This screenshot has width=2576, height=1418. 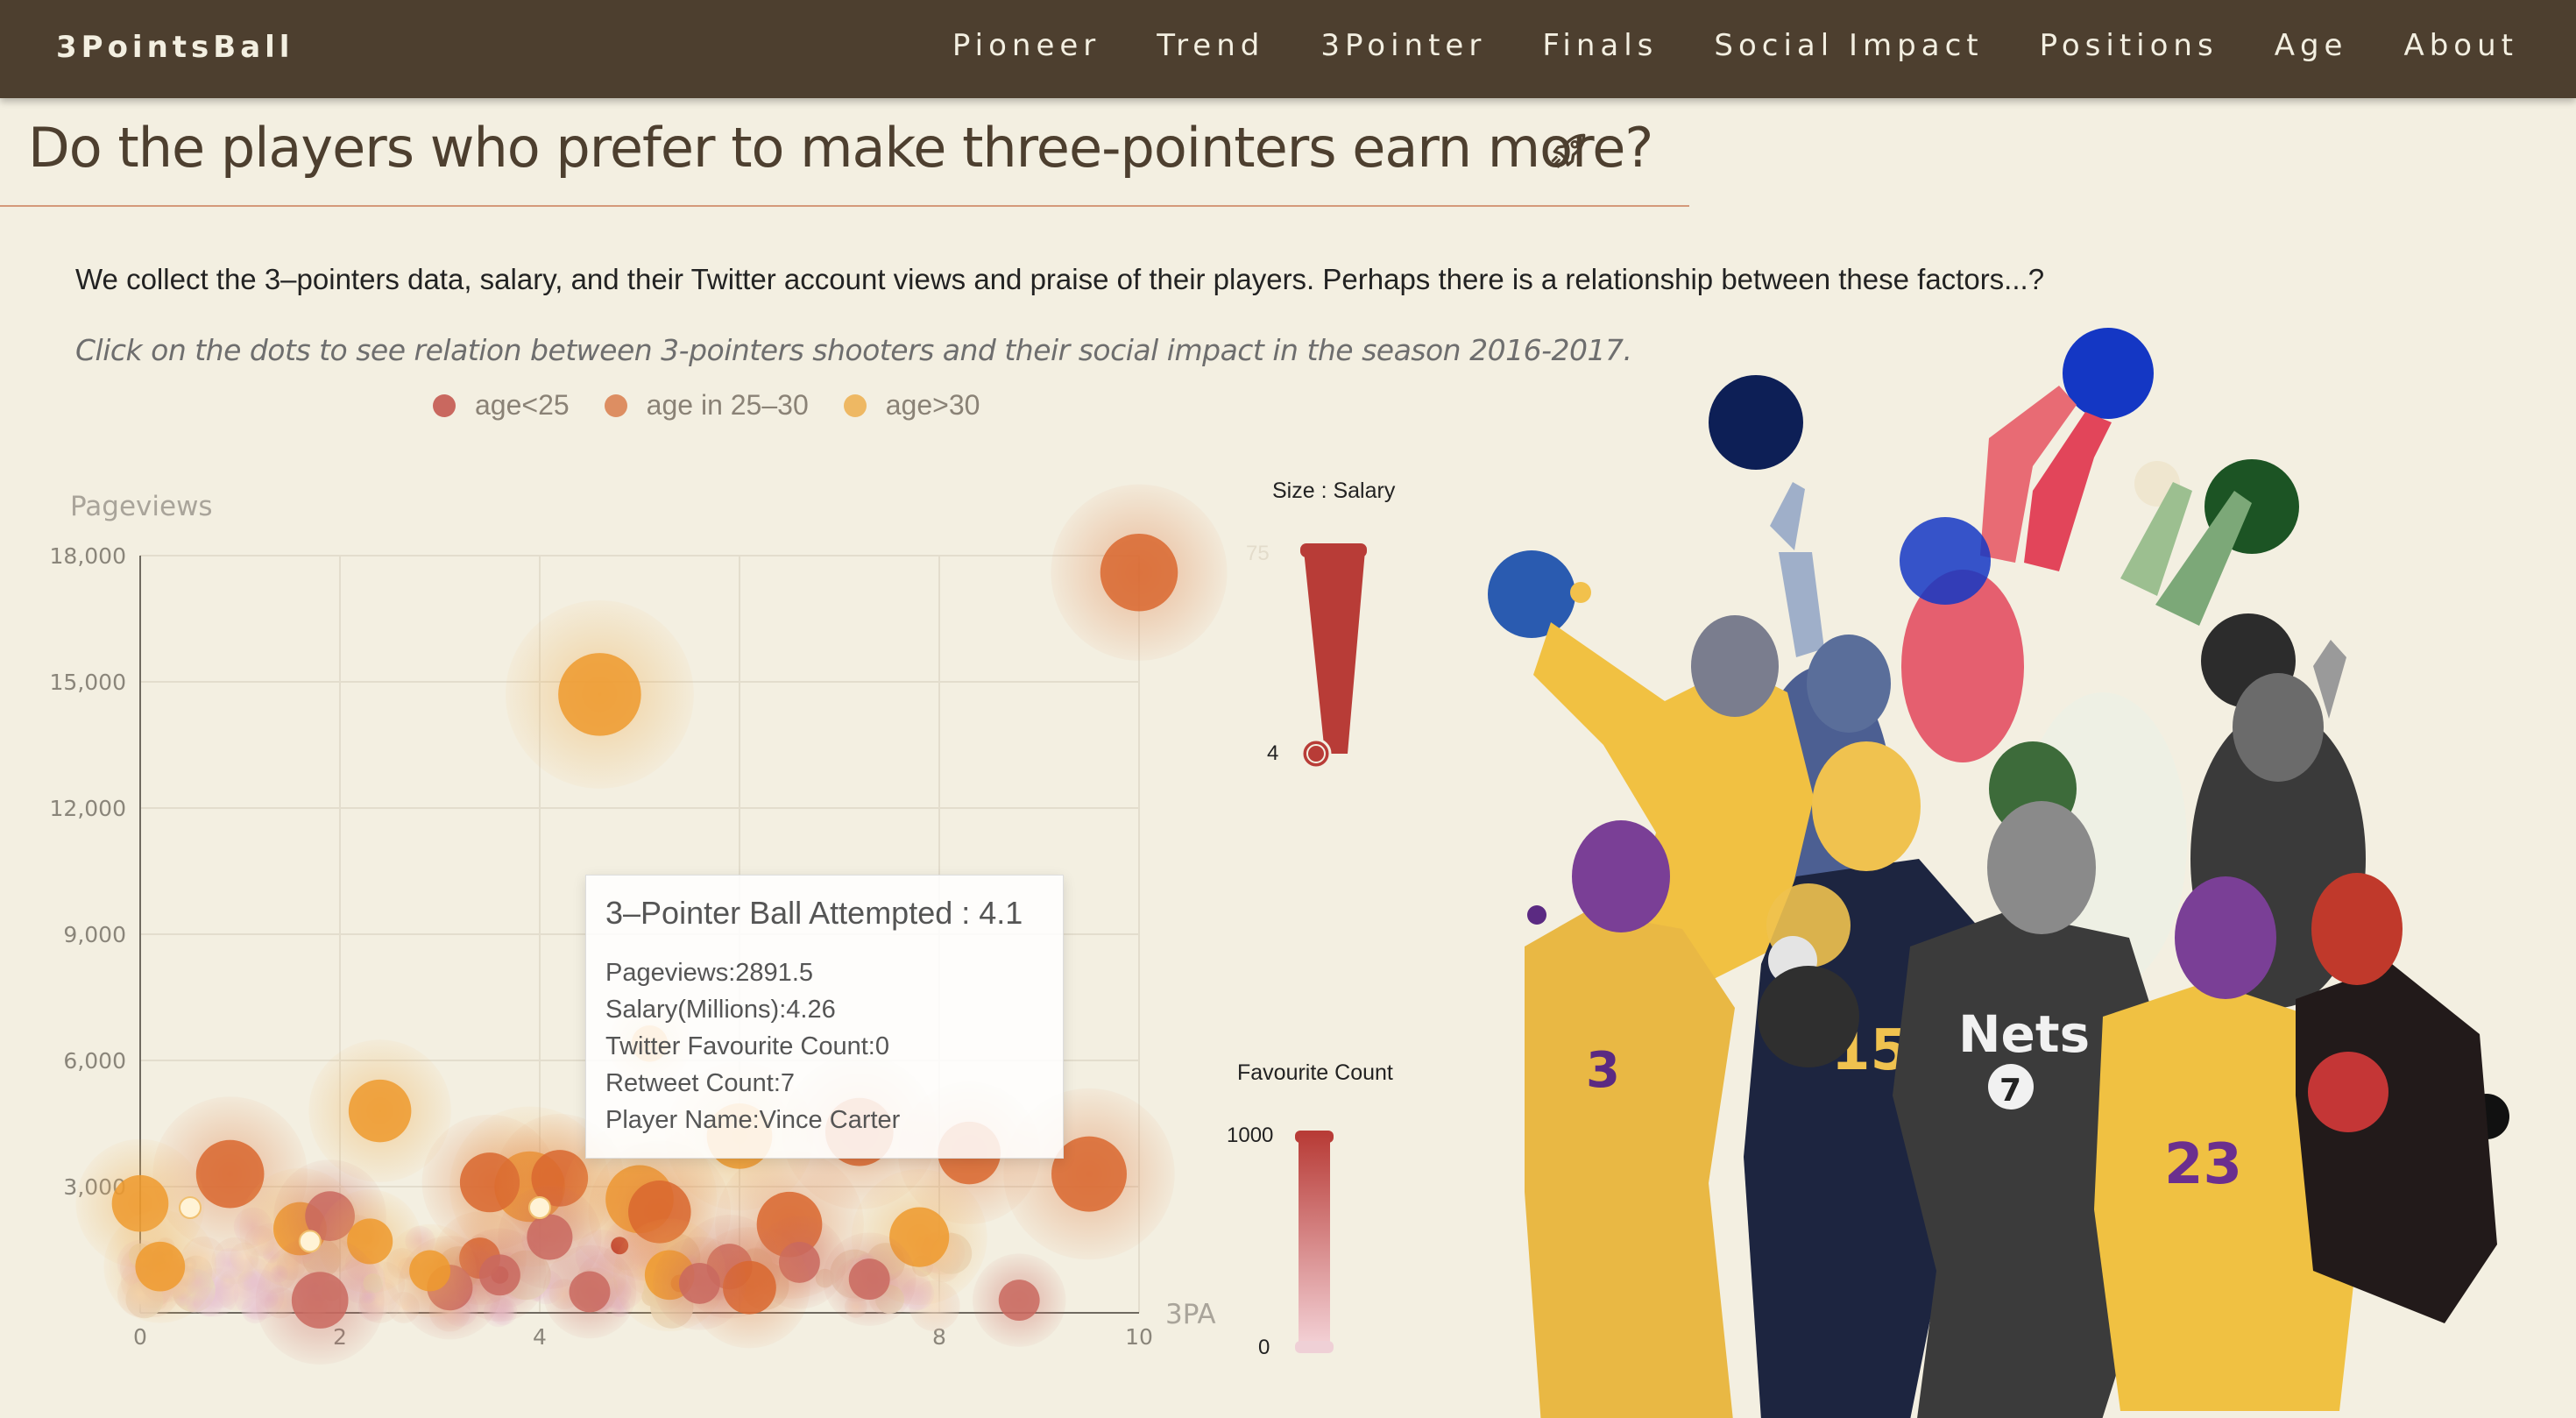 What do you see at coordinates (2024, 1034) in the screenshot?
I see `svg-text: Nets` at bounding box center [2024, 1034].